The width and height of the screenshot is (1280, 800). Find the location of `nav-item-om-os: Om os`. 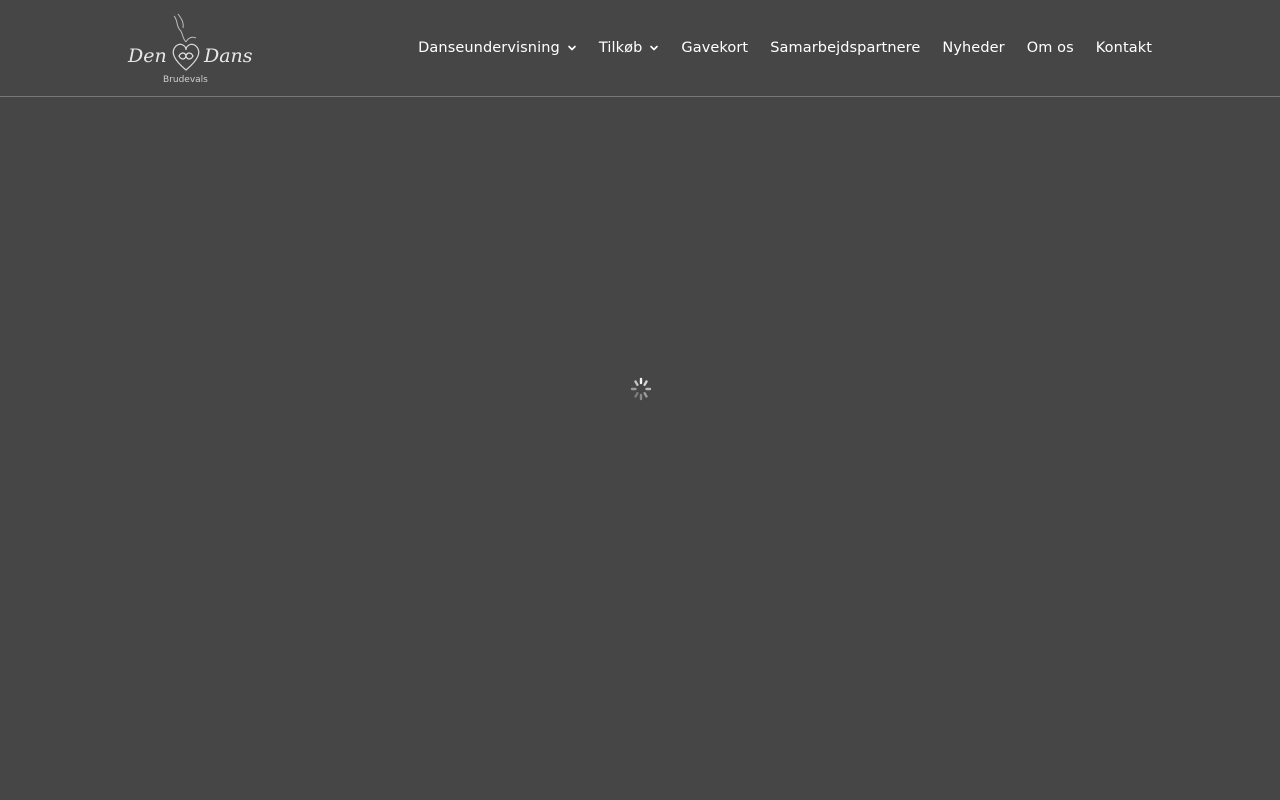

nav-item-om-os: Om os is located at coordinates (1050, 48).